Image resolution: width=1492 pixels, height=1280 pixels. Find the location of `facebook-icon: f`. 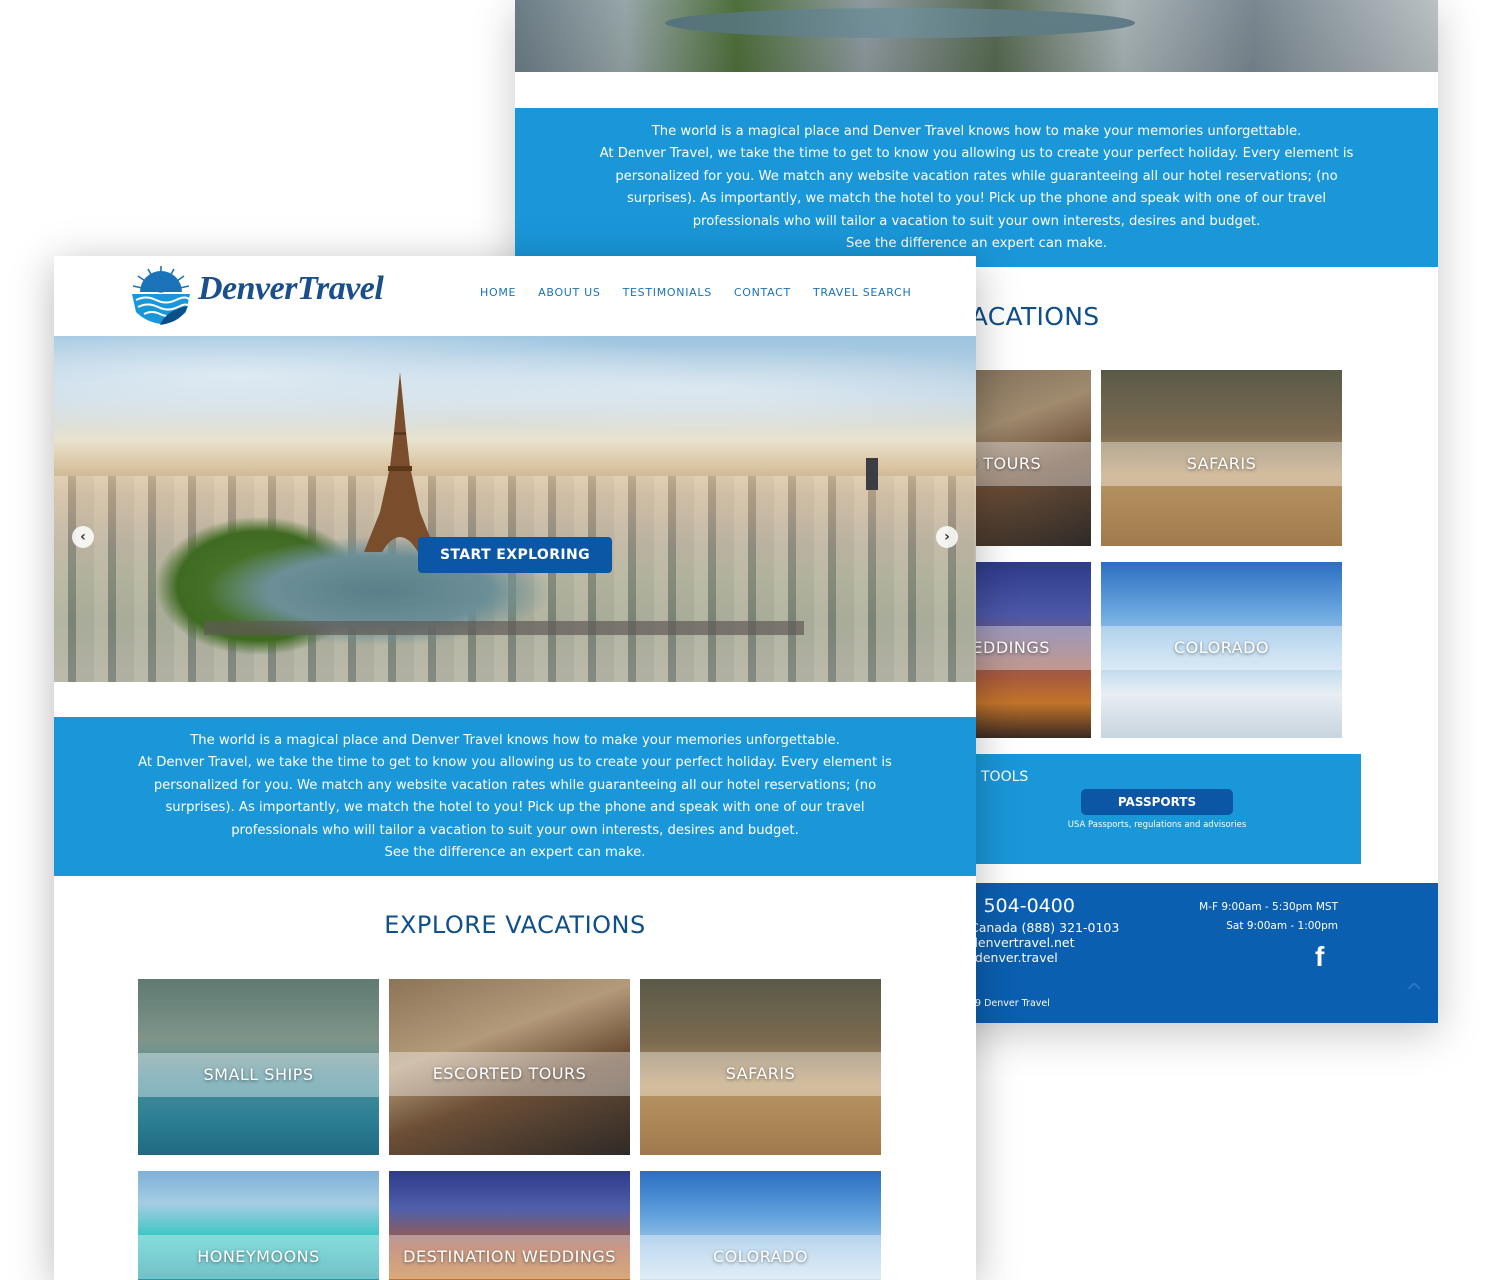

facebook-icon: f is located at coordinates (1319, 957).